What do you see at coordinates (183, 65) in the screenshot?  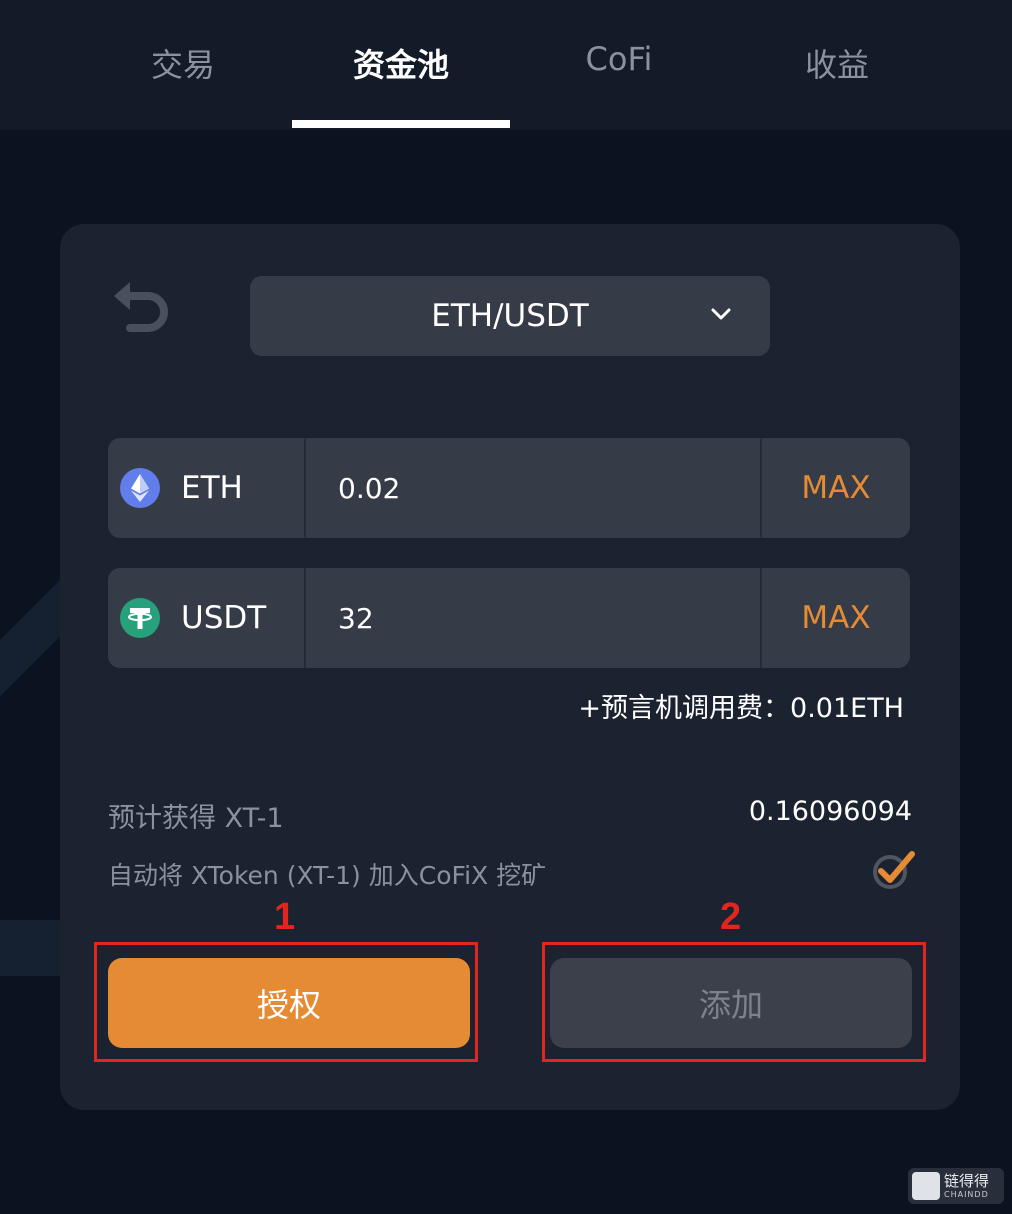 I see `tab-trade: 交易` at bounding box center [183, 65].